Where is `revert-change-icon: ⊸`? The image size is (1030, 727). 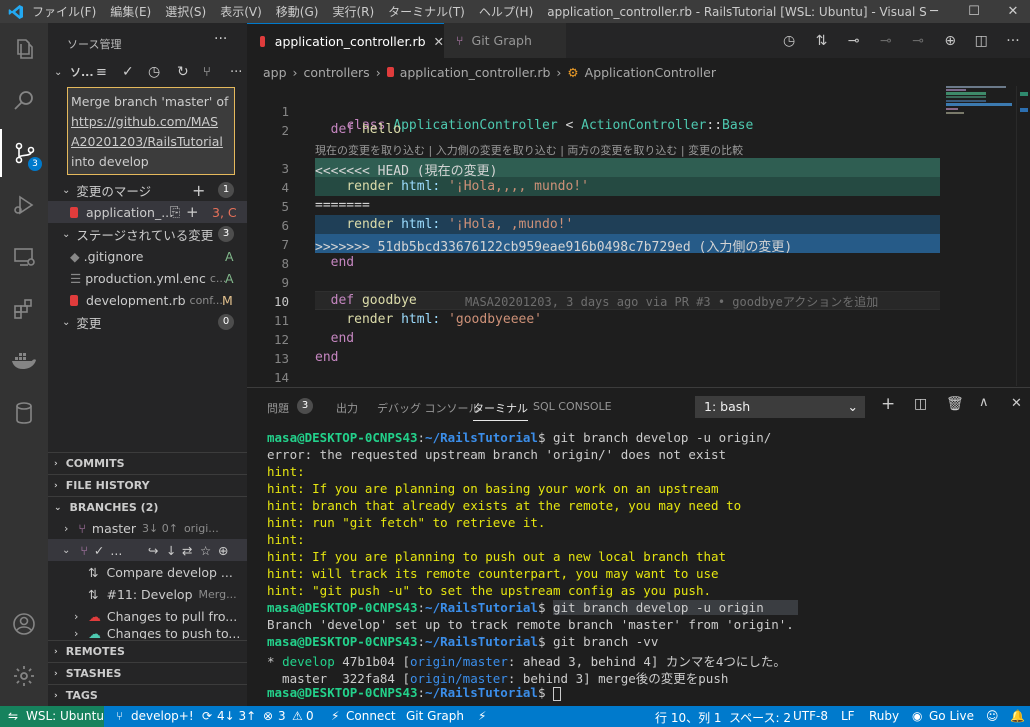
revert-change-icon: ⊸ is located at coordinates (918, 41).